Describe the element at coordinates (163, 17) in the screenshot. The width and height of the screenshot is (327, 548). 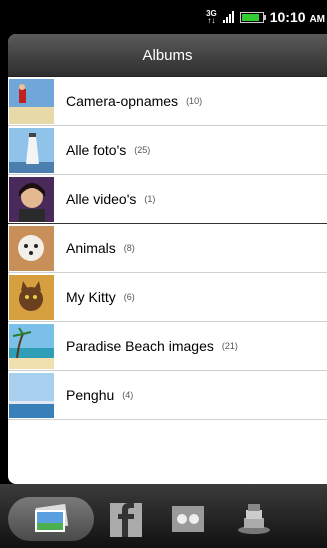
I see `status-bar: 3G ↑↓ 10:10 AM` at that location.